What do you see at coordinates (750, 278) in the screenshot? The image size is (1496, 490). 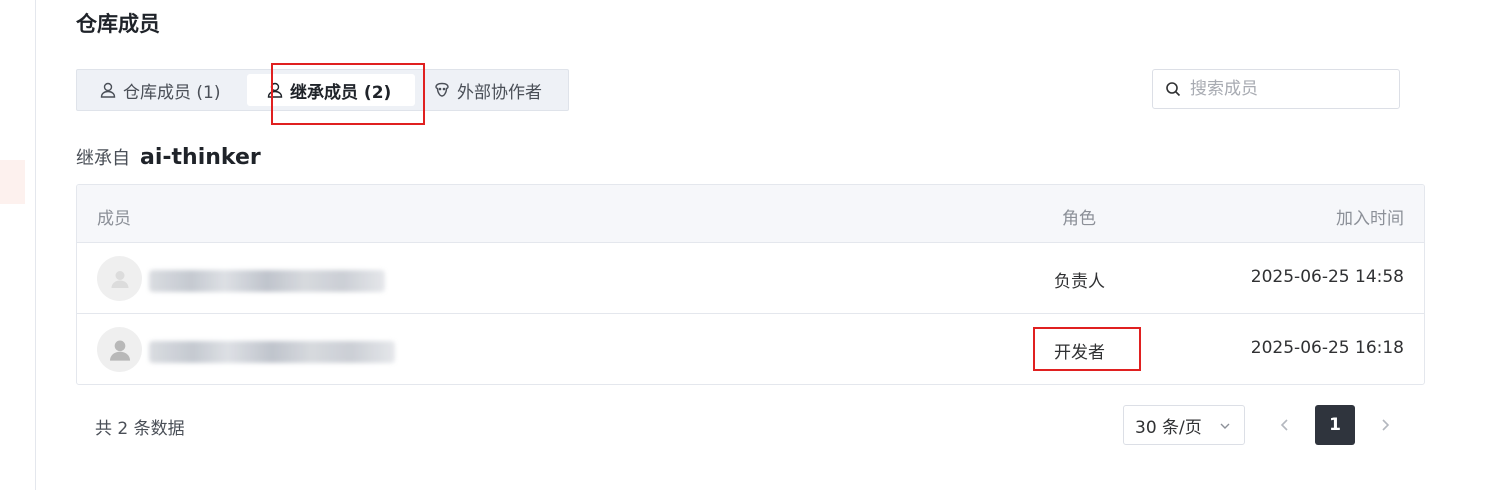 I see `table-row: 负责人 2025-06-25 14:58` at bounding box center [750, 278].